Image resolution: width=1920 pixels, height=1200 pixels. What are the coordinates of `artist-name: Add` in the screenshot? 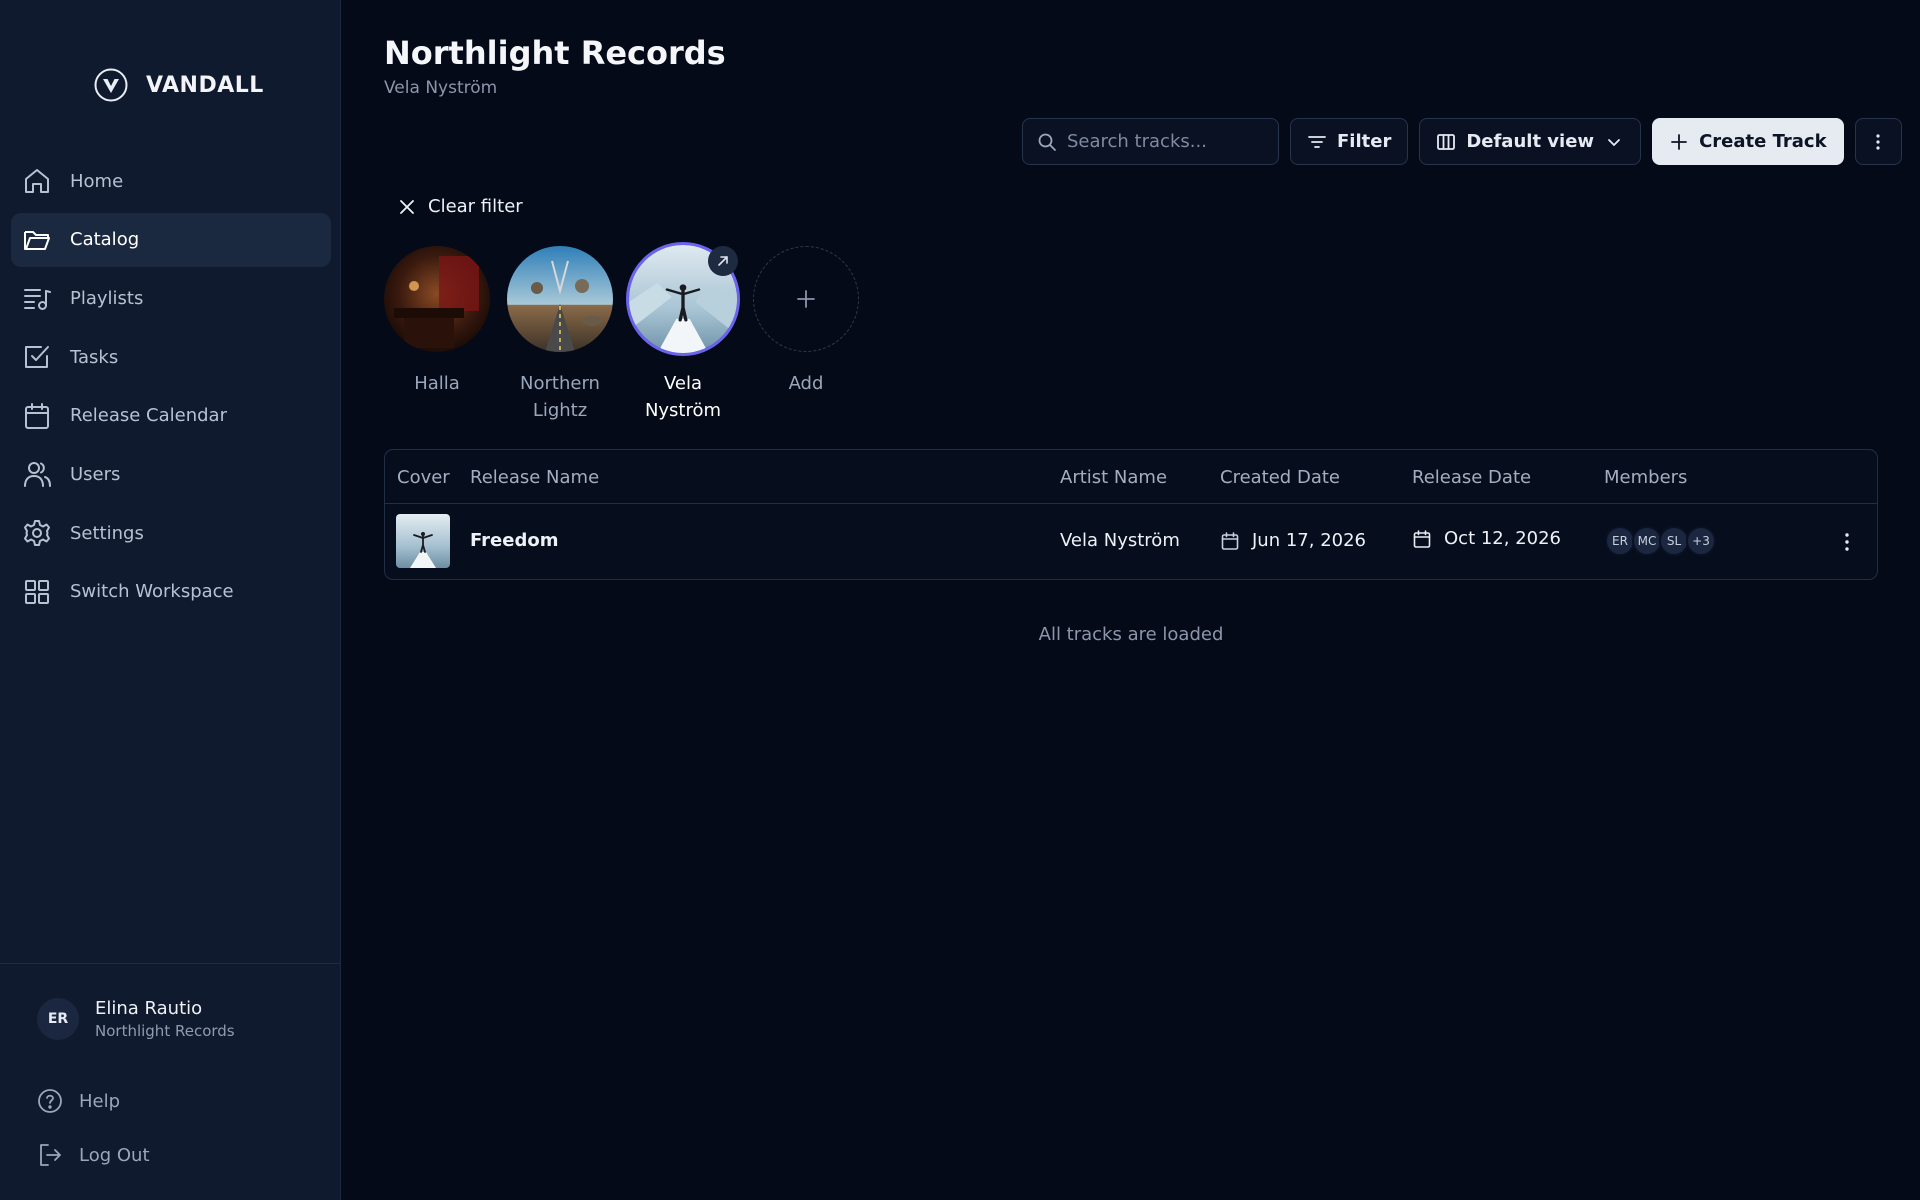 It's located at (806, 383).